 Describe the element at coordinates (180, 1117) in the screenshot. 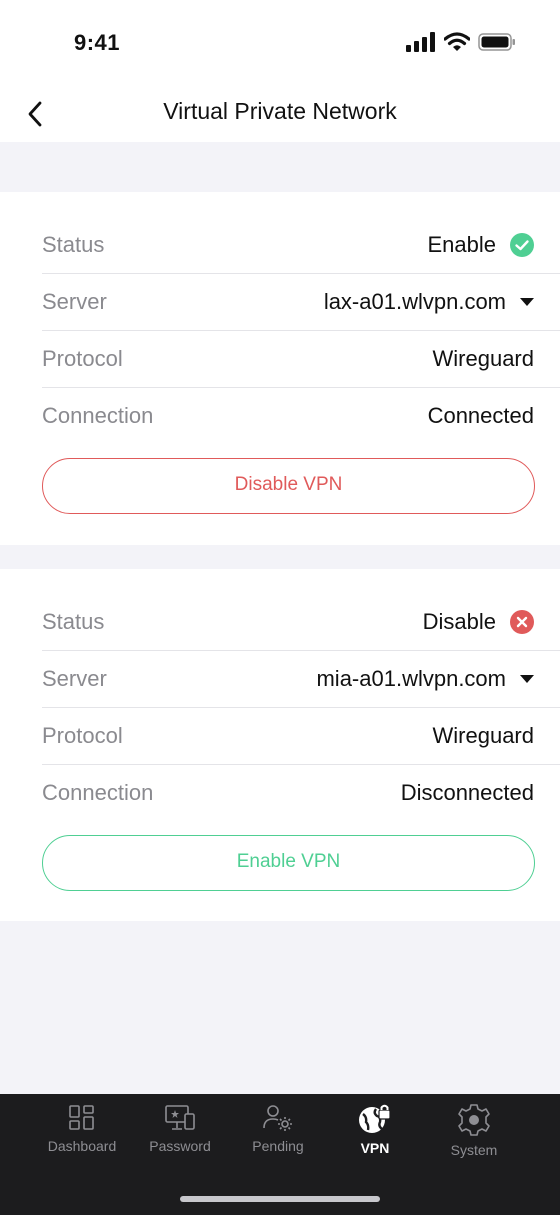

I see `password-icon` at that location.